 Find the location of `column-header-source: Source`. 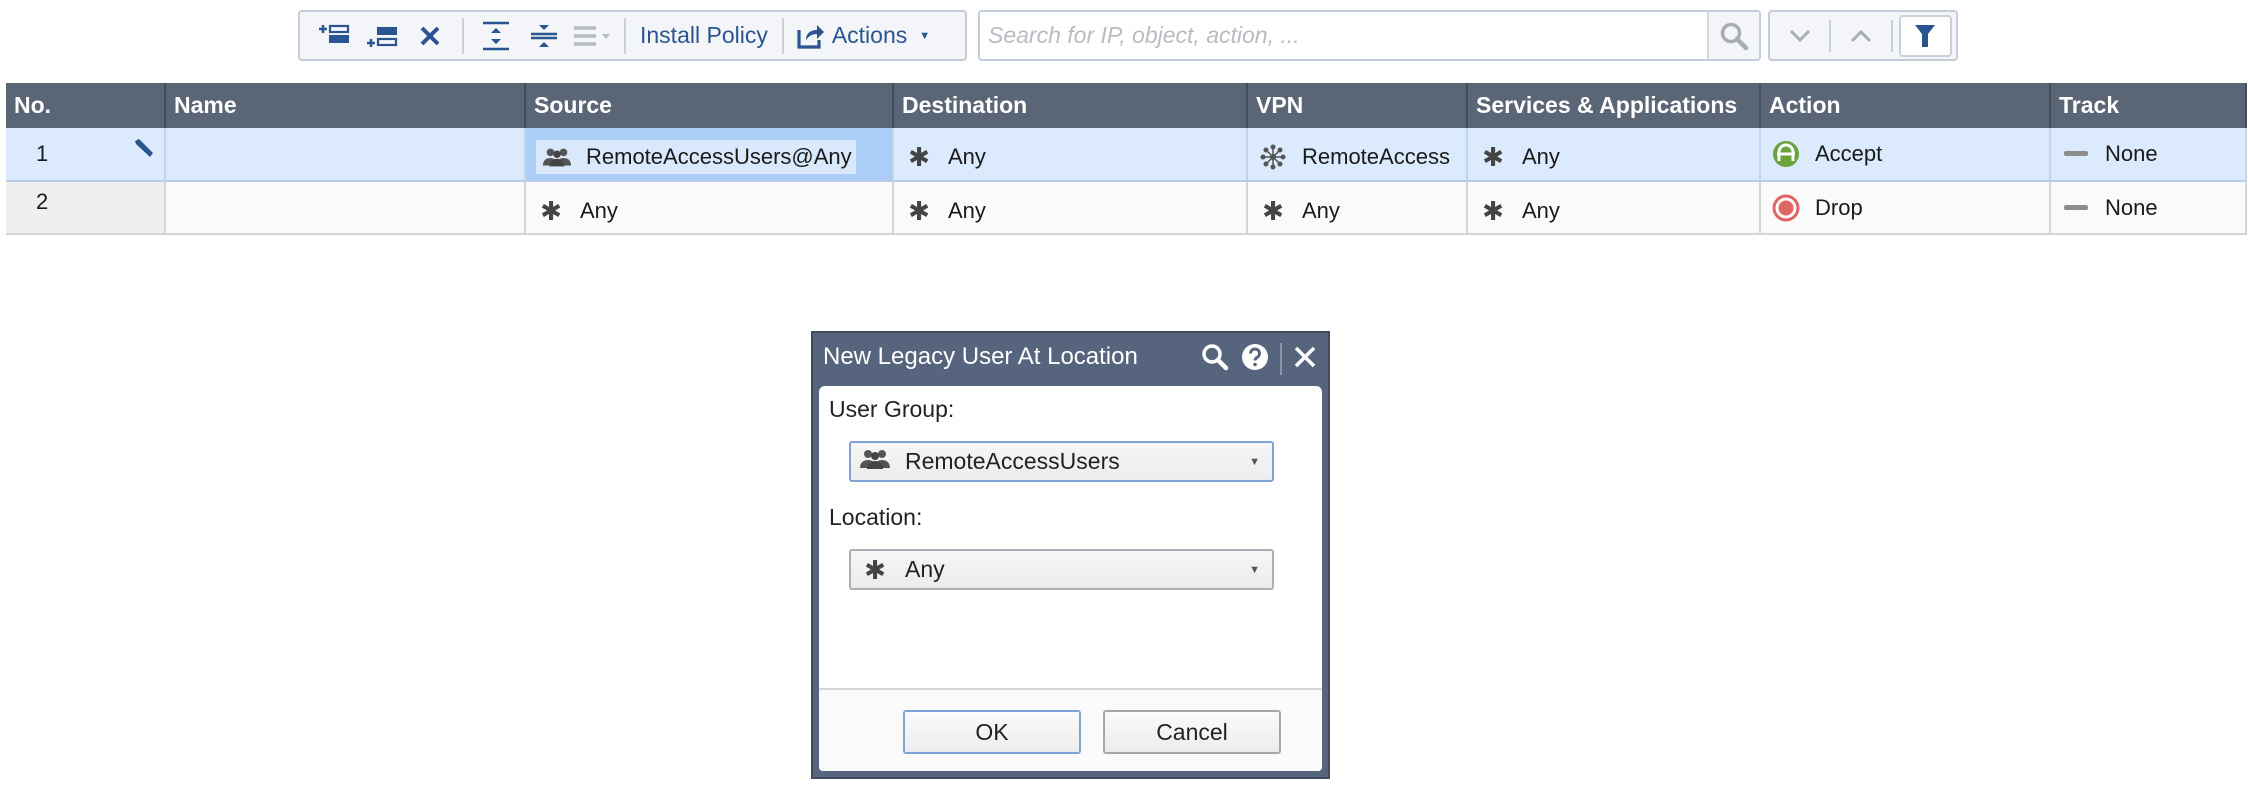

column-header-source: Source is located at coordinates (709, 105).